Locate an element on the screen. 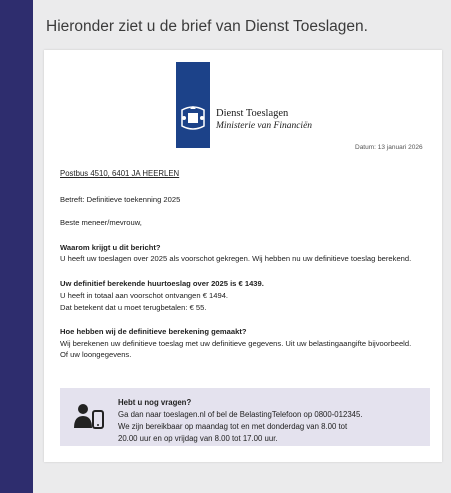 This screenshot has height=493, width=451. paragraph-line: Of uw loongegevens. is located at coordinates (96, 354).